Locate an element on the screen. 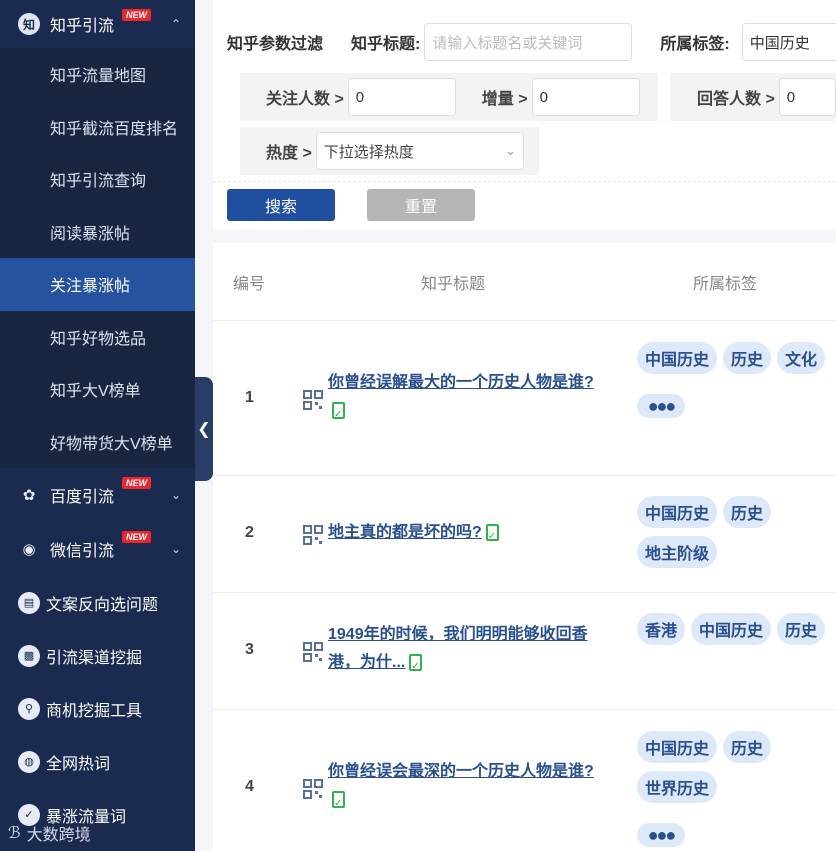 This screenshot has height=851, width=836. row-number: 1 is located at coordinates (249, 397).